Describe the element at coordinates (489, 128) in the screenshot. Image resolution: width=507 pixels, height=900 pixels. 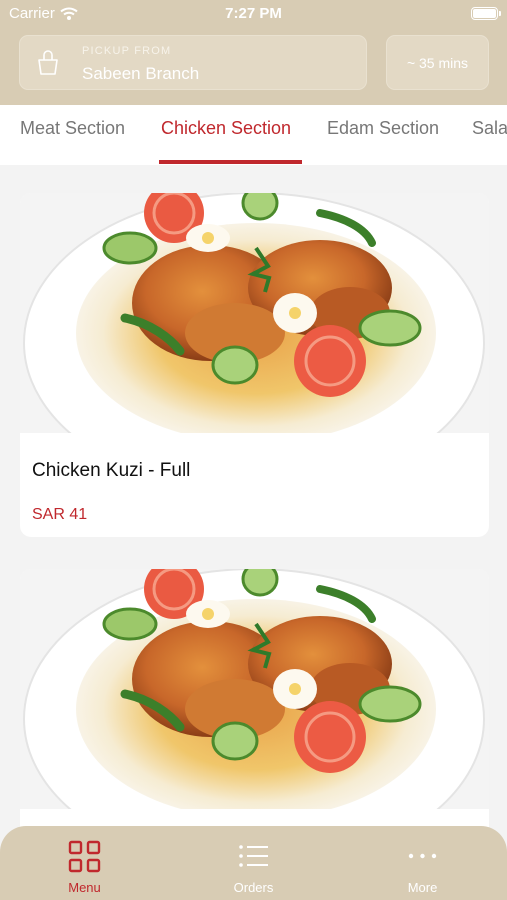
I see `tab-salad-section: Sala` at that location.